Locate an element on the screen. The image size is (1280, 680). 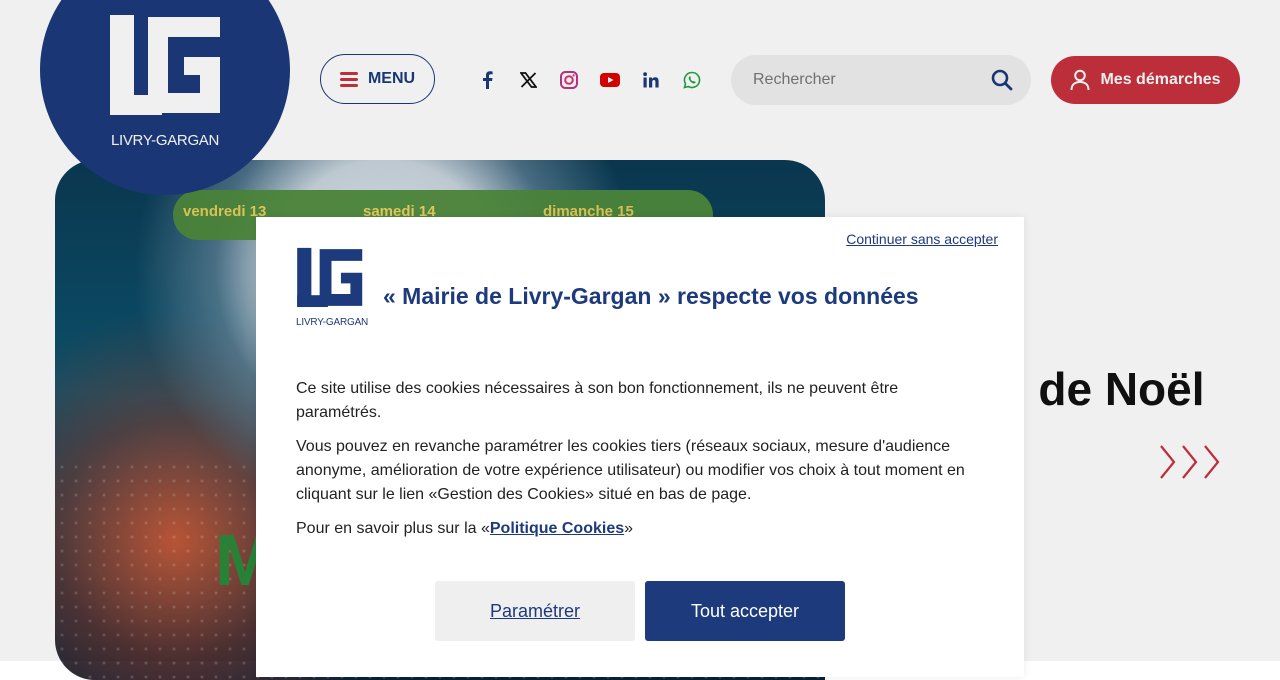
lg-logo-icon is located at coordinates (330, 277).